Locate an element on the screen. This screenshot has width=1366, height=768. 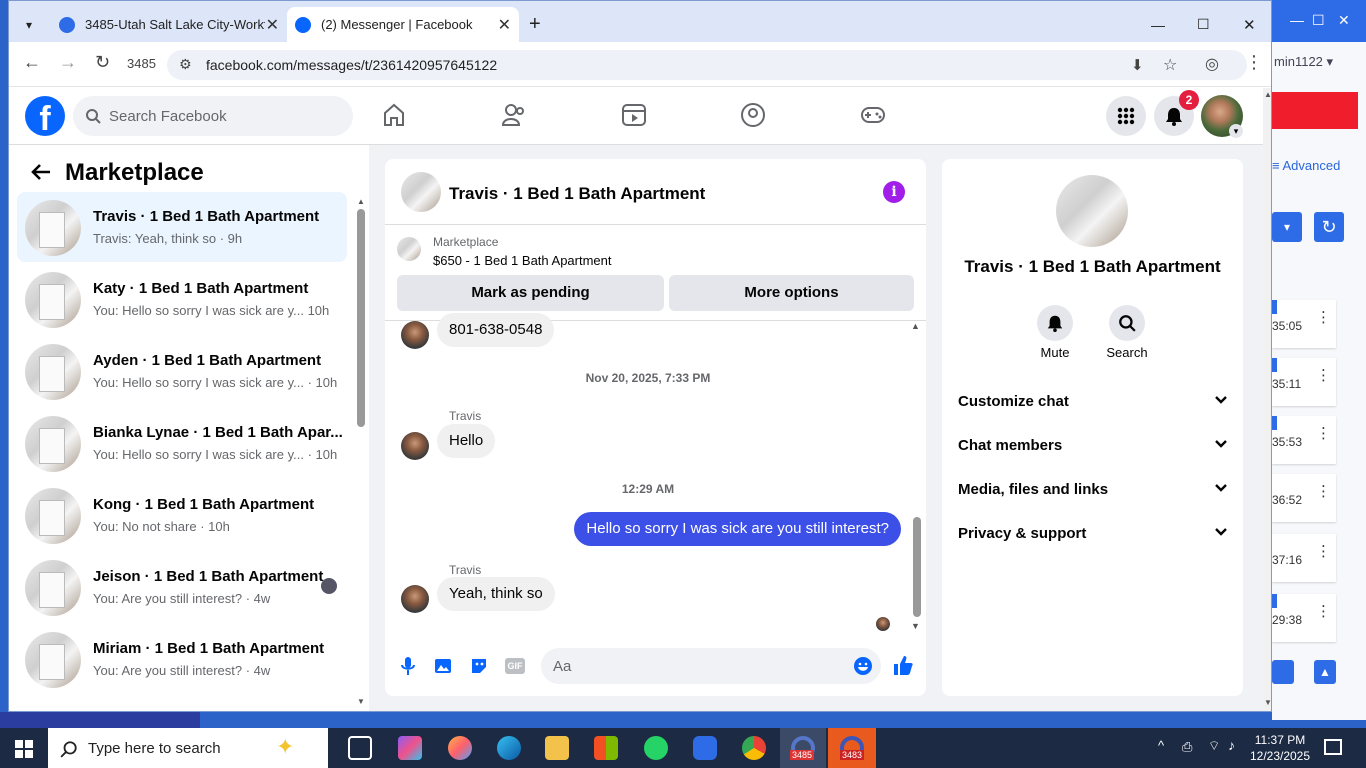
list-item: 35:05 ⋮ is located at coordinates (1304, 324).